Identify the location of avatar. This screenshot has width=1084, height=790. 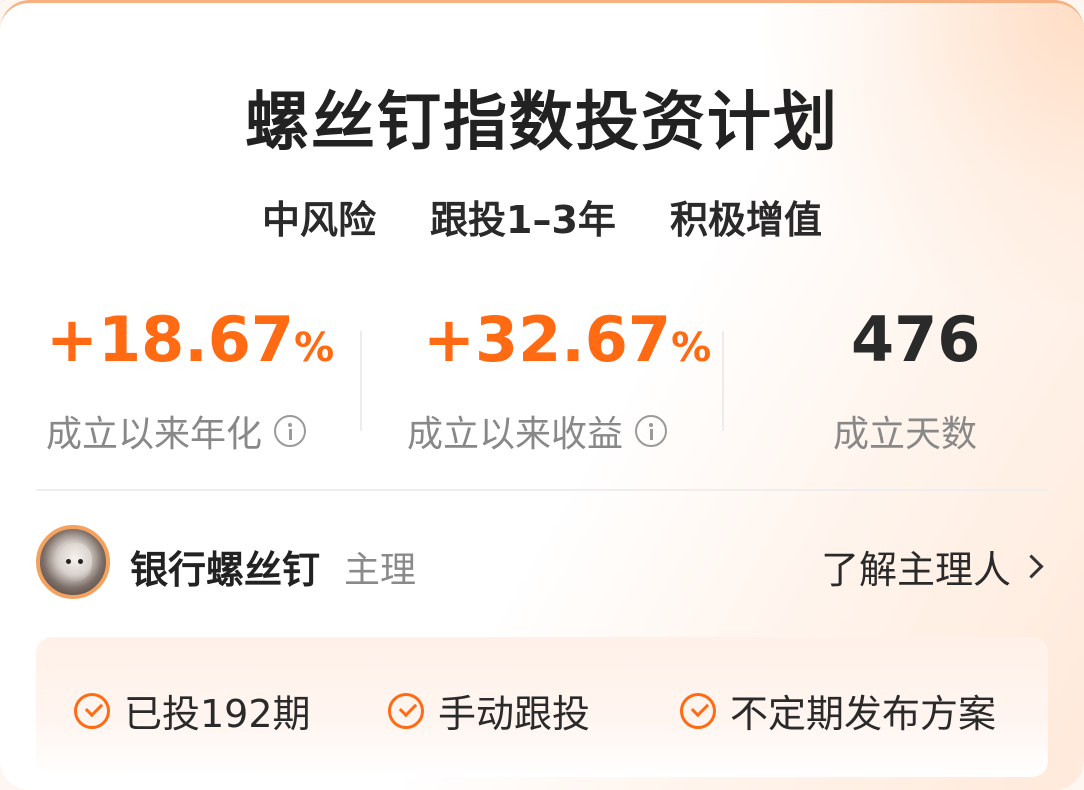
(73, 562).